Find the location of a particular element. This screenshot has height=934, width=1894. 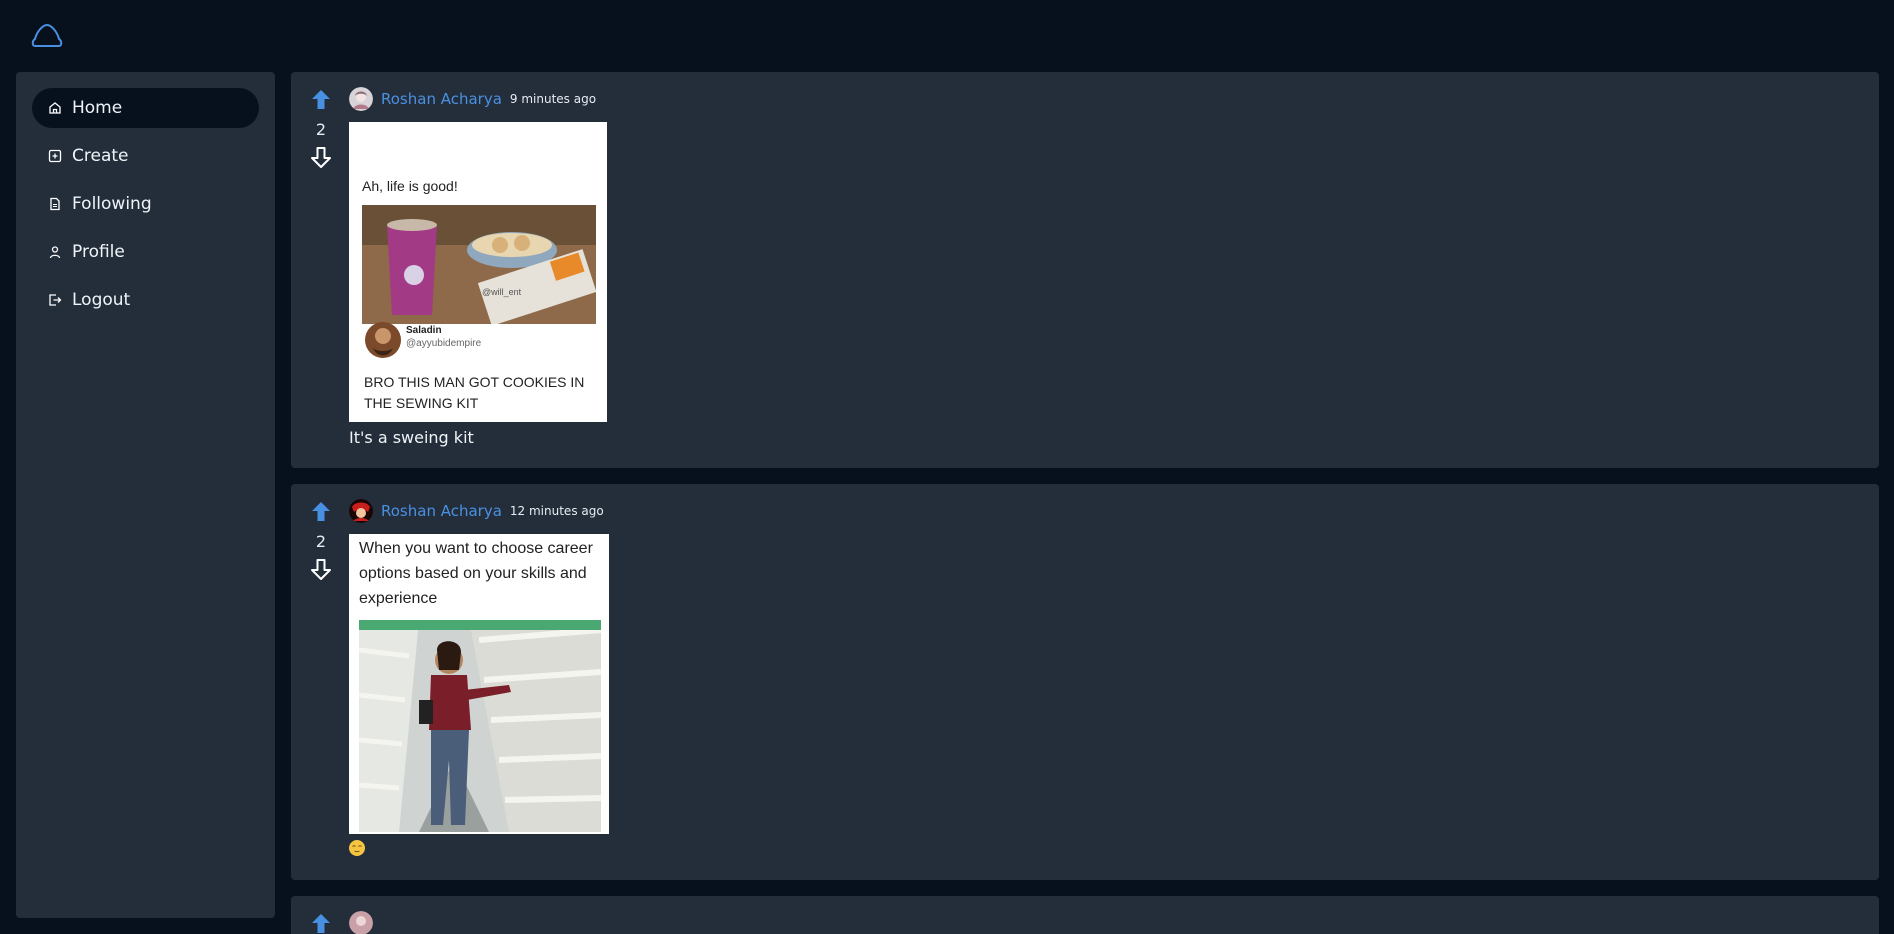

post-caption: It's a sweing kit is located at coordinates (411, 437).